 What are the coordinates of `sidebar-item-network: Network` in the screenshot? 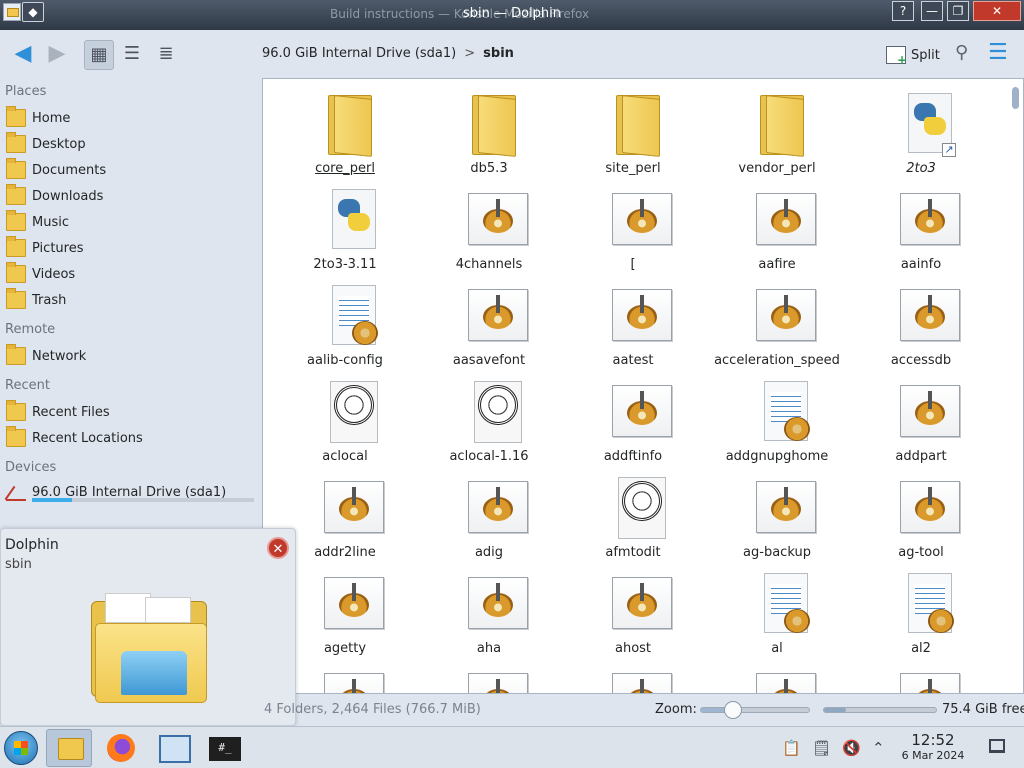 It's located at (46, 355).